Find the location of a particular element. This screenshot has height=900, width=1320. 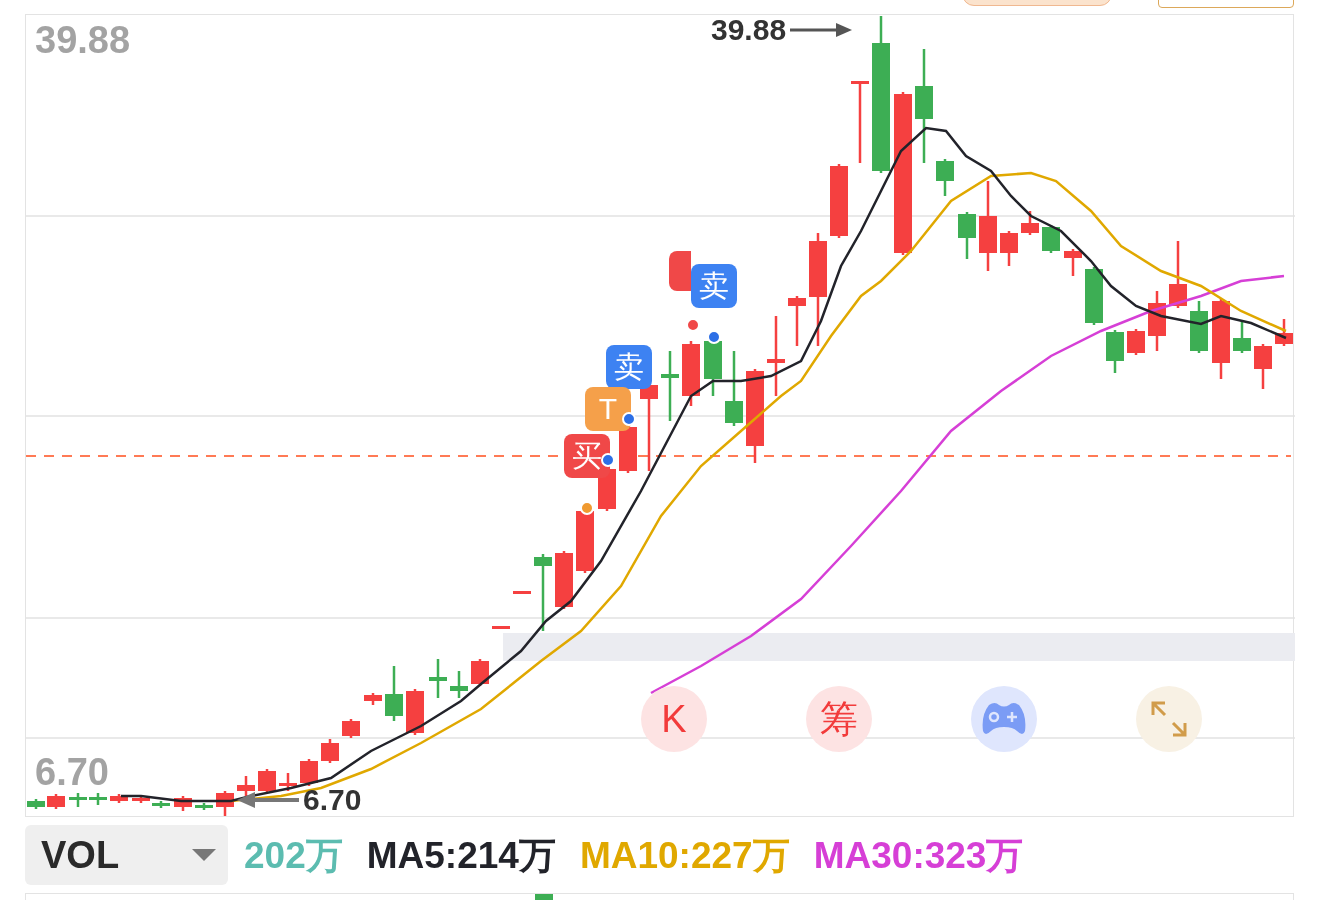

low-price-label: 6.70 is located at coordinates (72, 772).